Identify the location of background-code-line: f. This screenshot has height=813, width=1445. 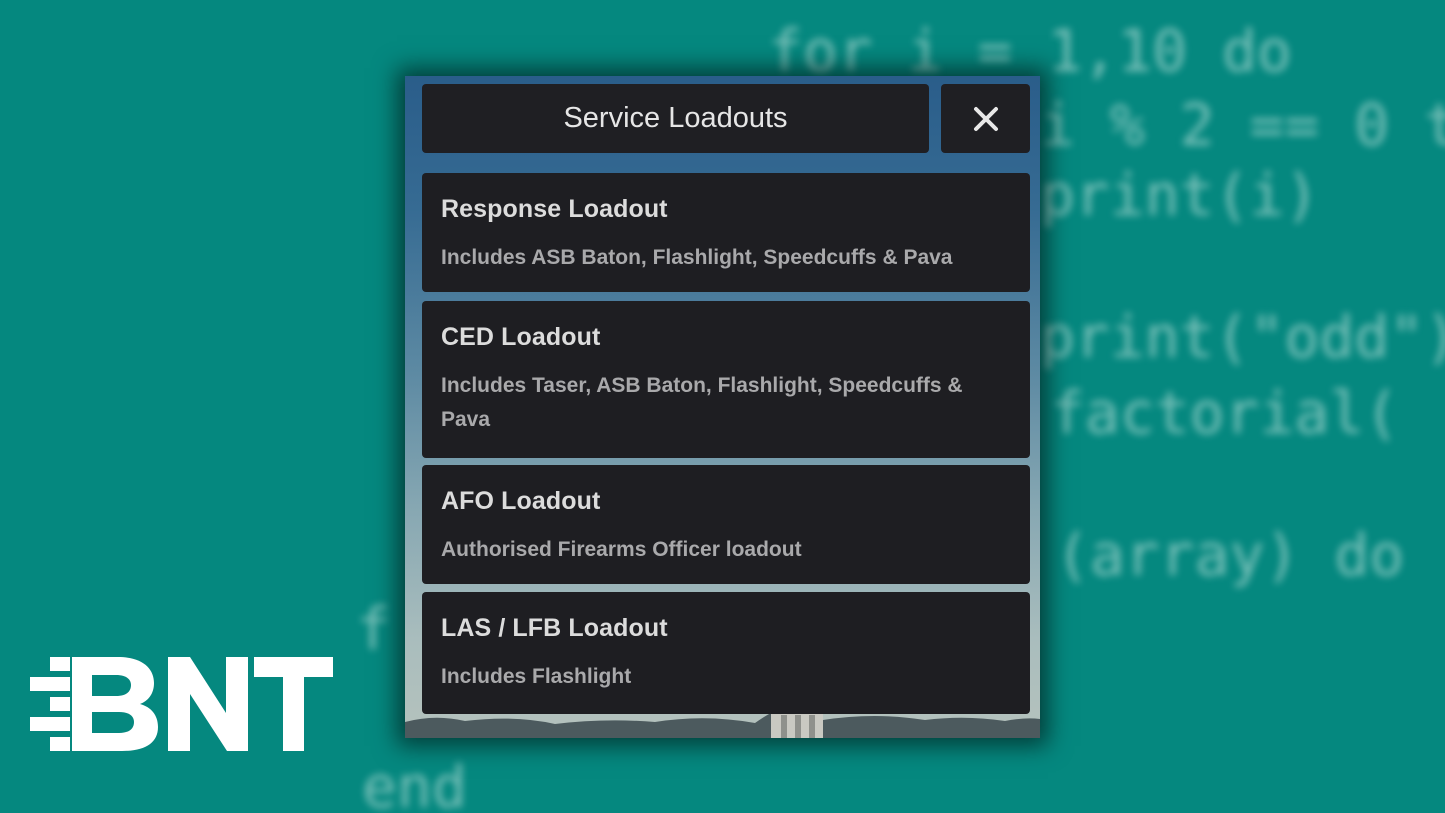
(373, 629).